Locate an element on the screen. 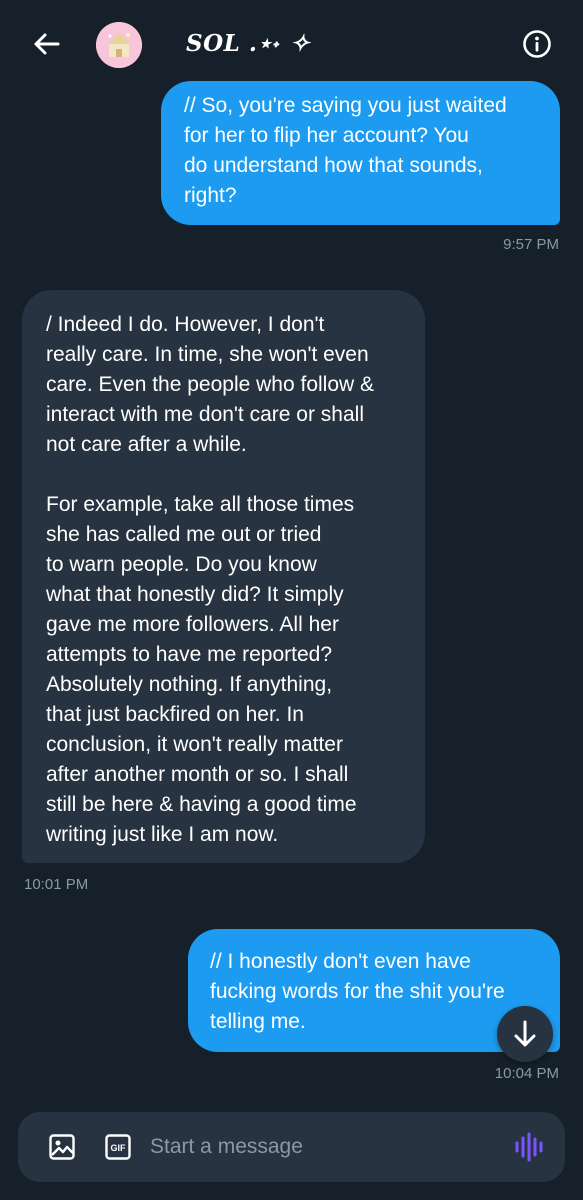  conversation-header: SOL .⋆˖ ✧ is located at coordinates (291, 44).